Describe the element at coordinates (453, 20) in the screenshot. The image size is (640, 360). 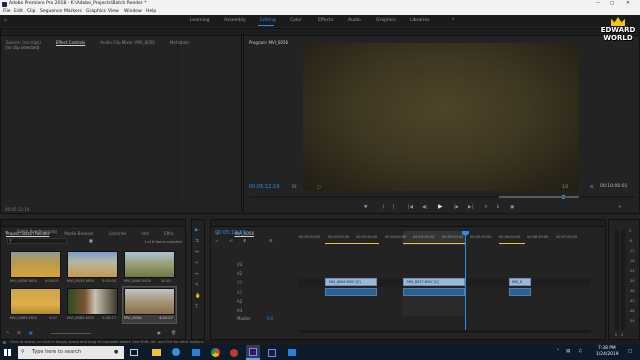
I see `workspaces-chevron-icon: »` at that location.